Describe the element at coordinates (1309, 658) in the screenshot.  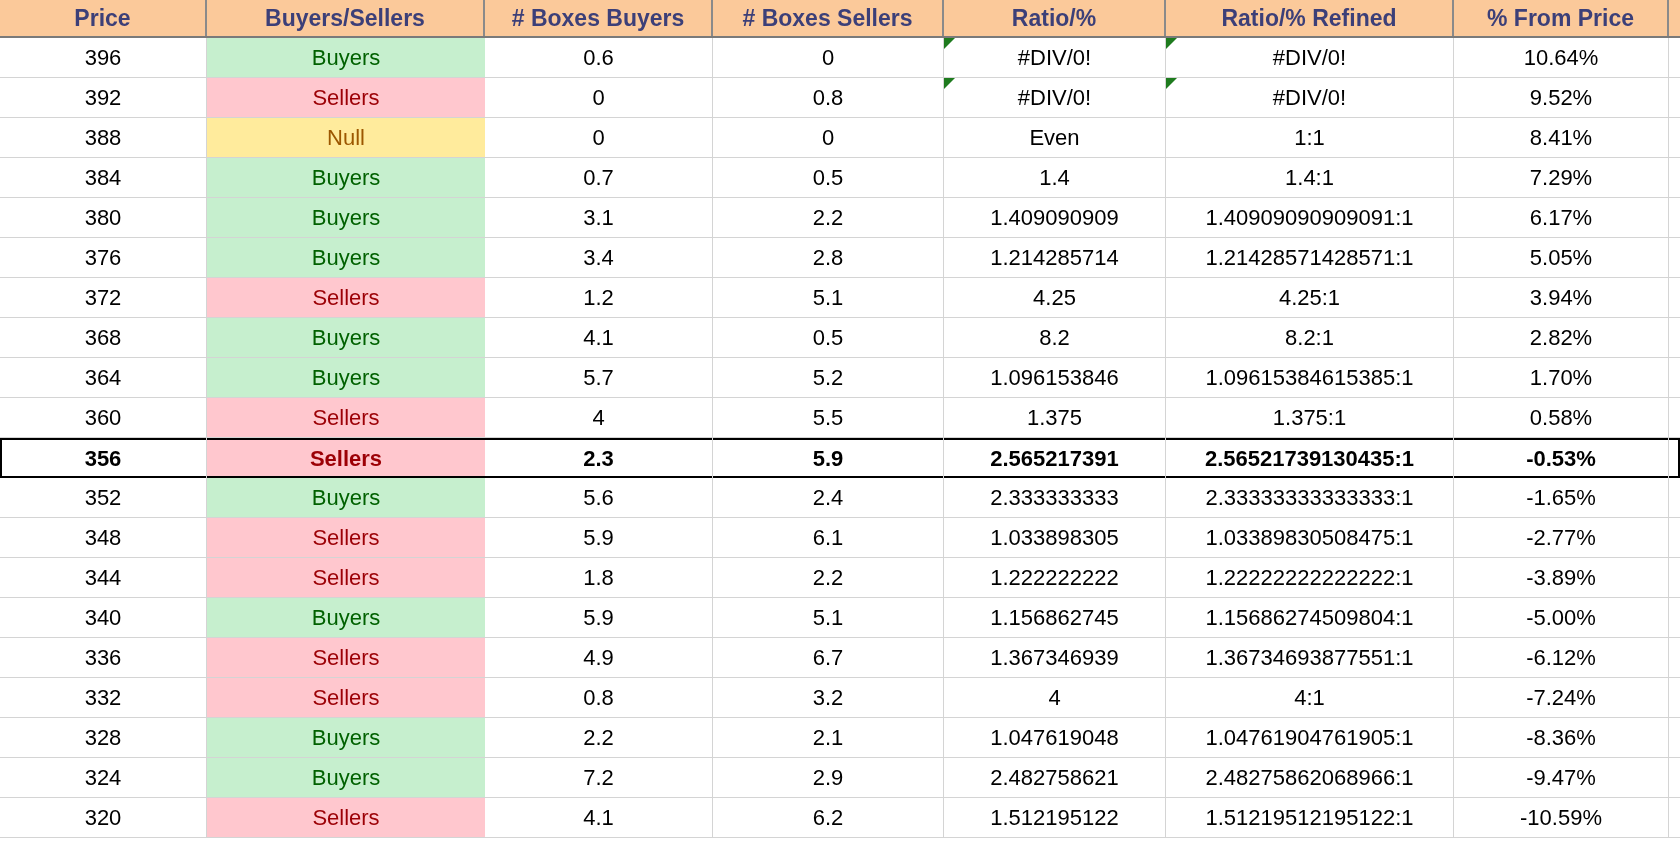
I see `table-cell-text: 1.36734693877551:1` at that location.